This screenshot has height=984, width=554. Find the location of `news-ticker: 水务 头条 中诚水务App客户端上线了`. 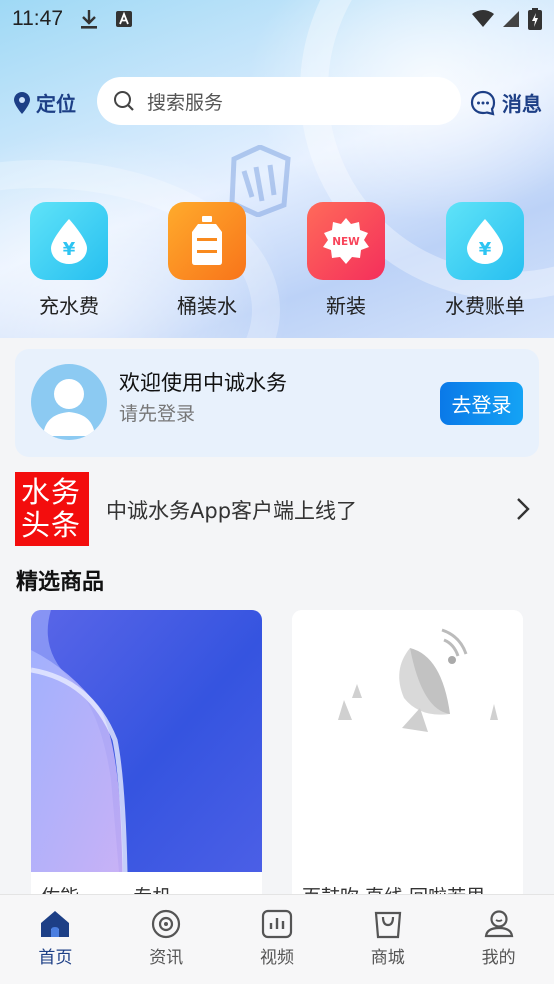

news-ticker: 水务 头条 中诚水务App客户端上线了 is located at coordinates (277, 509).